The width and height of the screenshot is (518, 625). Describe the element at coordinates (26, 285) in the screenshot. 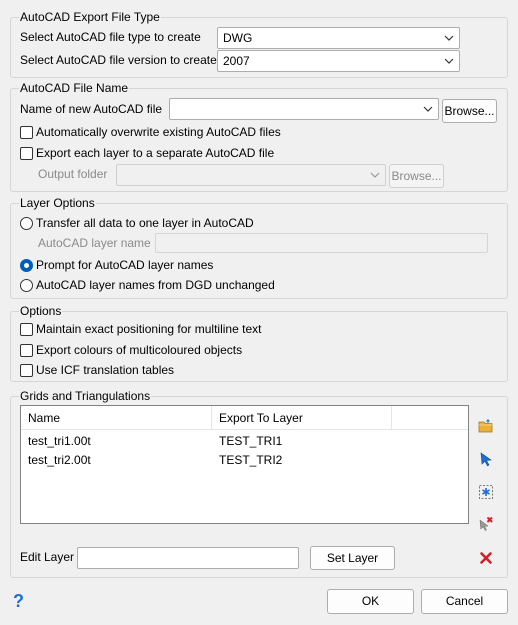

I see `unchanged-layer-names-radio` at that location.